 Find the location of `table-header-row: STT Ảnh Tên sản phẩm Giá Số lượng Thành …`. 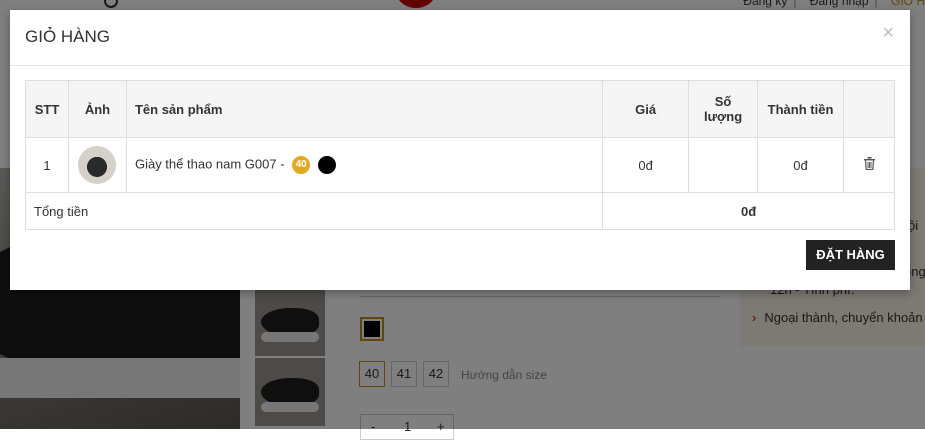

table-header-row: STT Ảnh Tên sản phẩm Giá Số lượng Thành … is located at coordinates (460, 109).